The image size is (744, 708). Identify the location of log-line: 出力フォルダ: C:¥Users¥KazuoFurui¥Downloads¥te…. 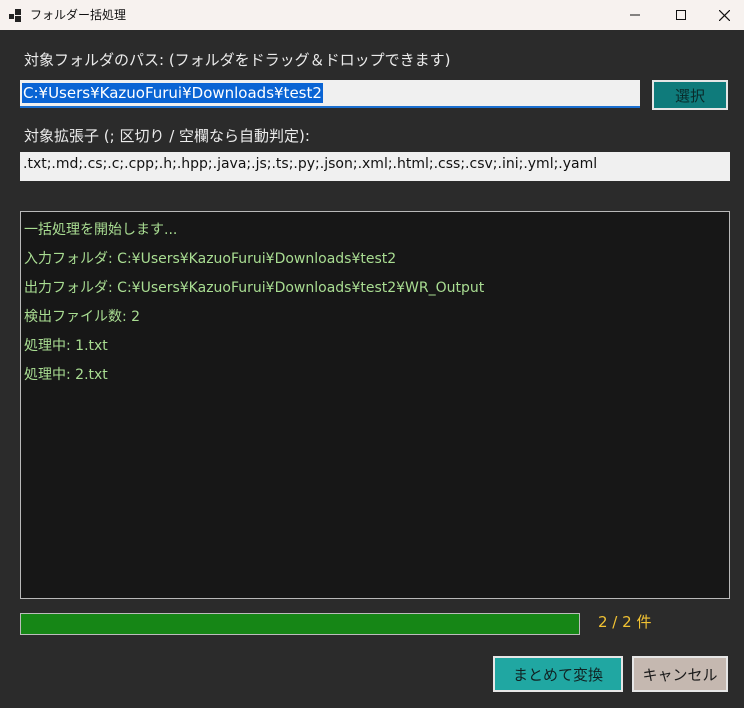
(254, 288).